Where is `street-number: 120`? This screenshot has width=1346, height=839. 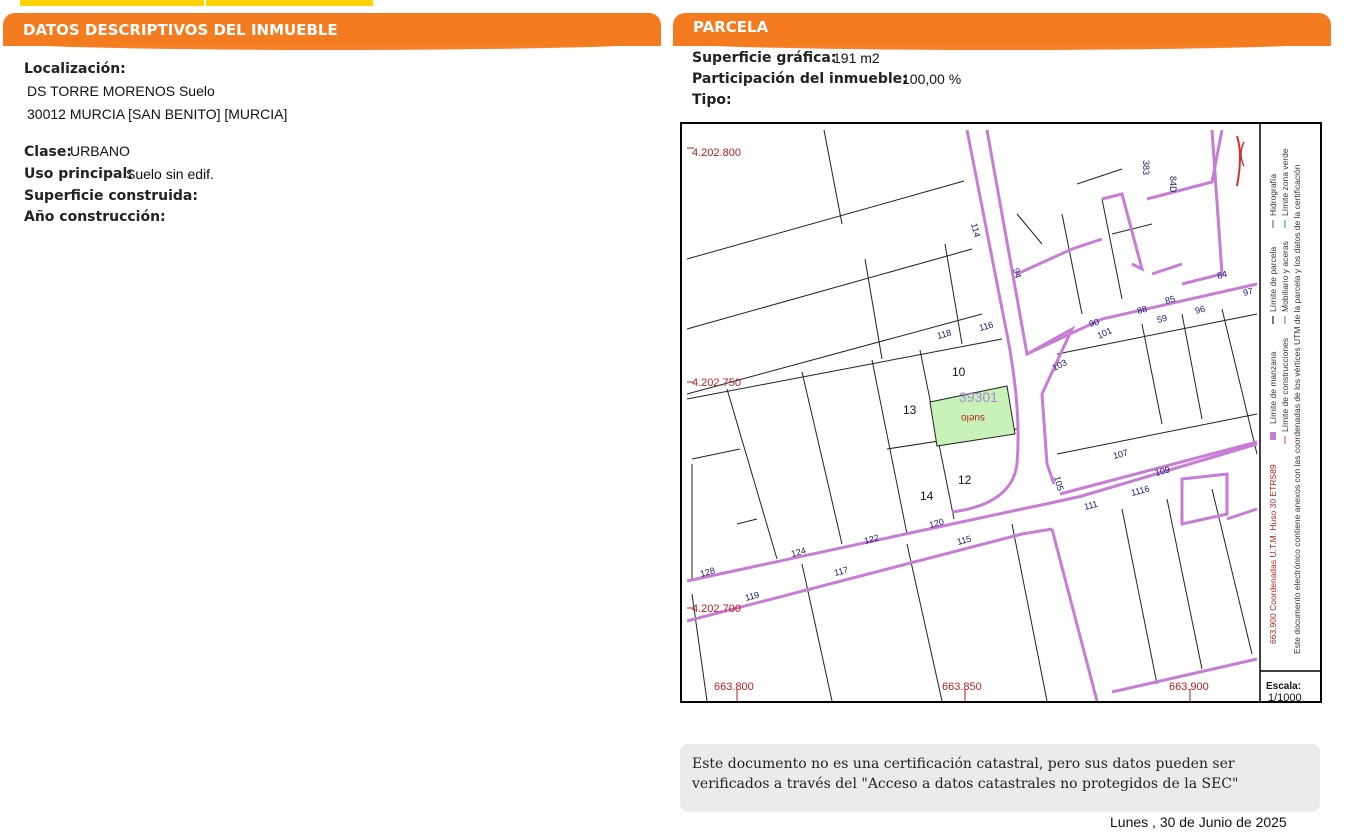 street-number: 120 is located at coordinates (936, 523).